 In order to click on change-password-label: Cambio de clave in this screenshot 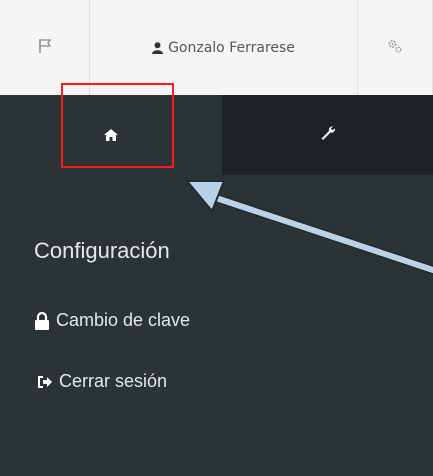, I will do `click(123, 320)`.